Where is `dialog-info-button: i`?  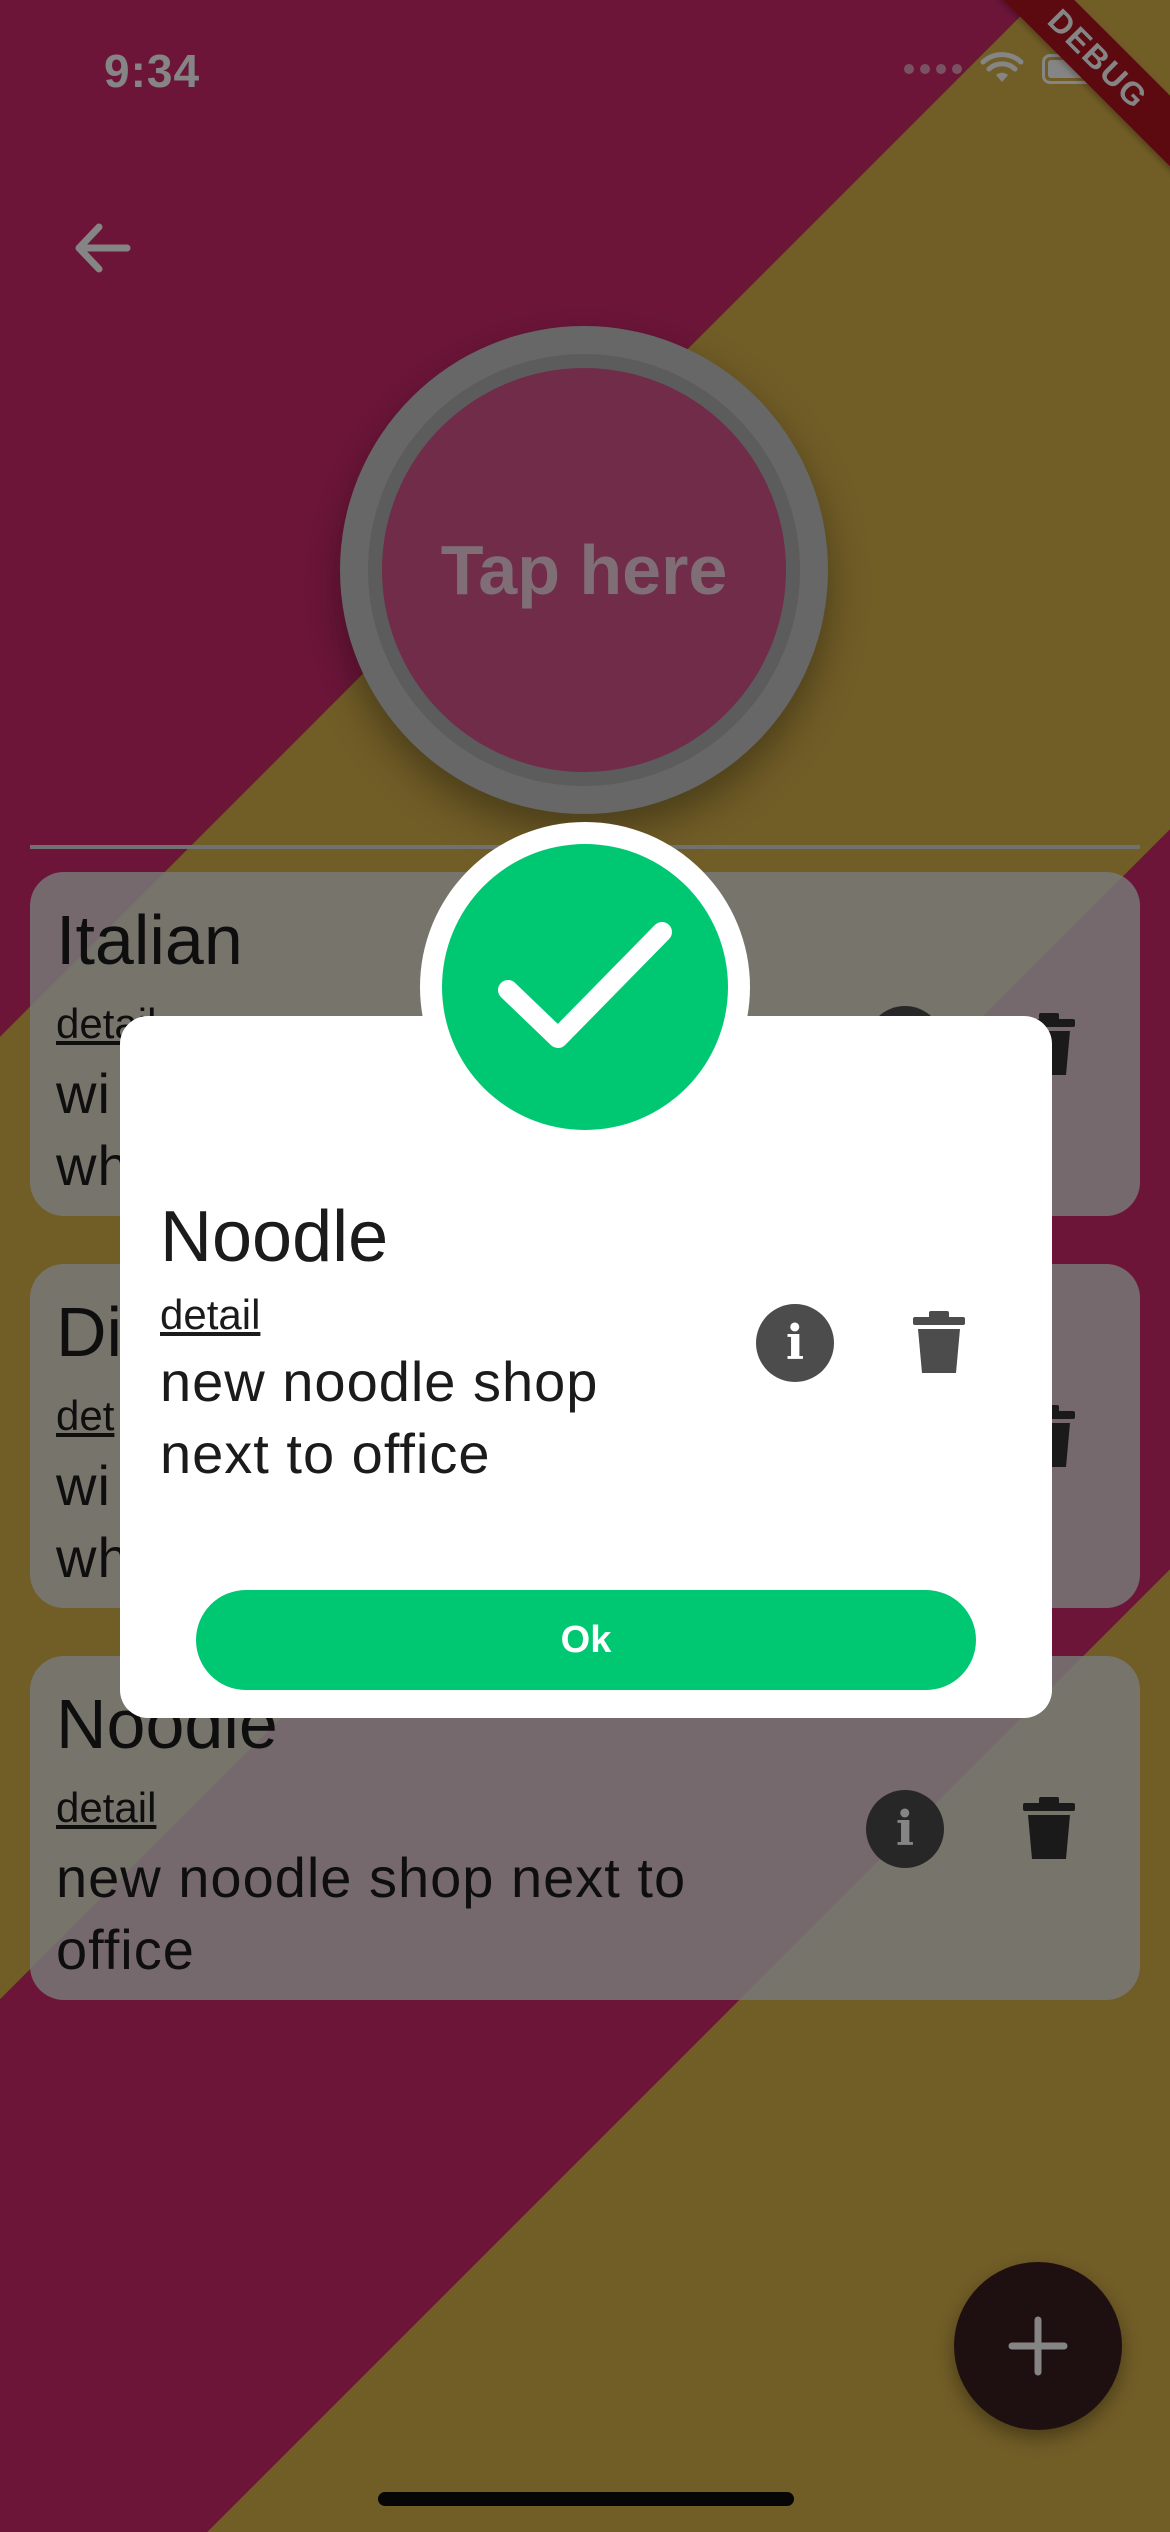 dialog-info-button: i is located at coordinates (795, 1343).